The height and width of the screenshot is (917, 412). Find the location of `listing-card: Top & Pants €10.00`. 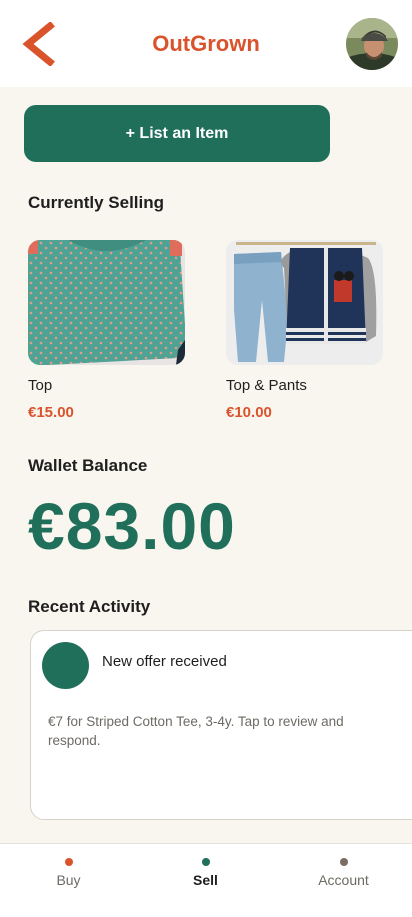

listing-card: Top & Pants €10.00 is located at coordinates (304, 330).